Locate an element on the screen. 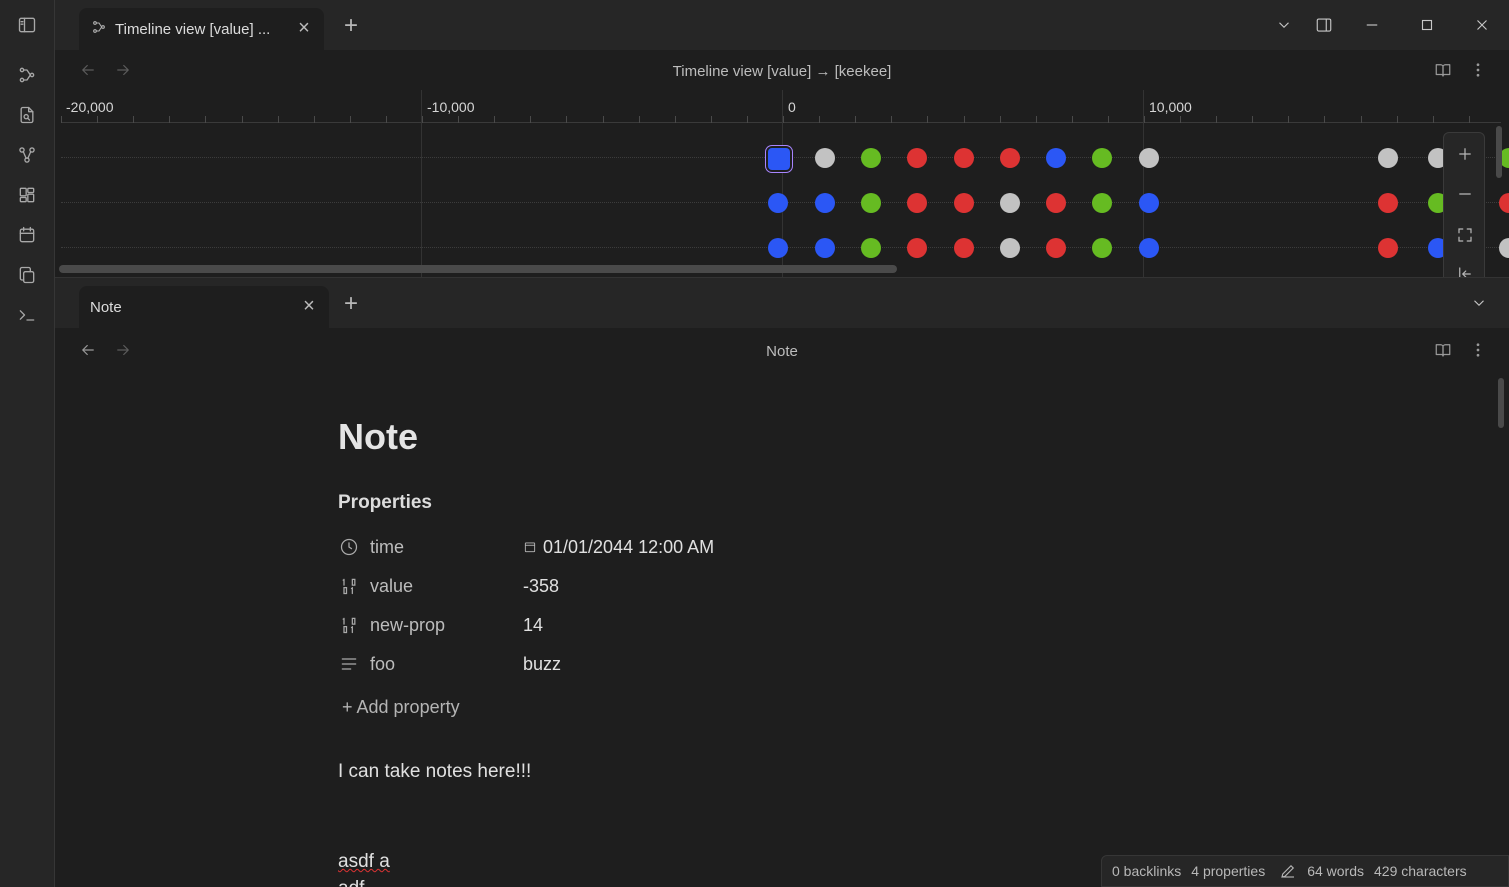  properties-count: 4 properties is located at coordinates (1228, 871).